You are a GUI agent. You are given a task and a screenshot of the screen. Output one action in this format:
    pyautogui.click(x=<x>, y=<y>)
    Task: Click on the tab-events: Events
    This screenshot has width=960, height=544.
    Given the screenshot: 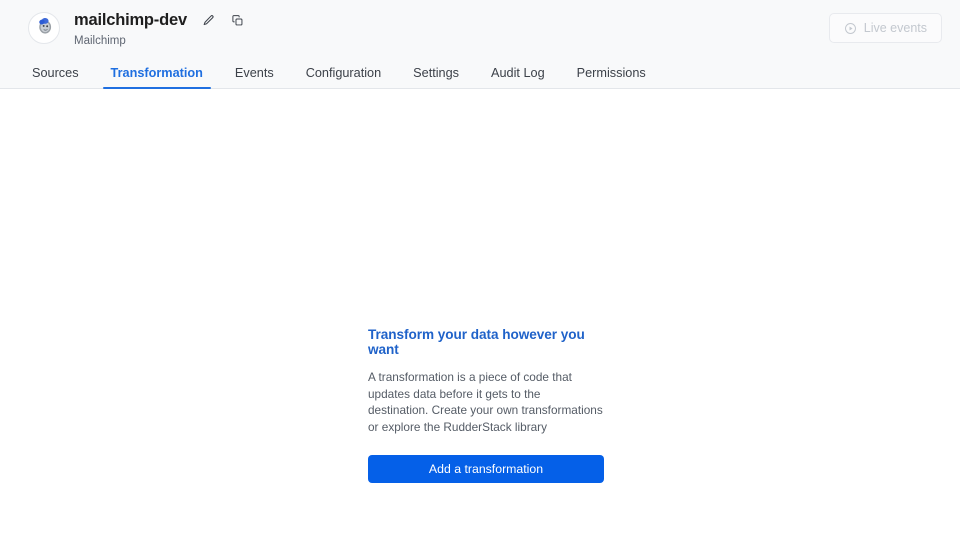 What is the action you would take?
    pyautogui.click(x=254, y=77)
    